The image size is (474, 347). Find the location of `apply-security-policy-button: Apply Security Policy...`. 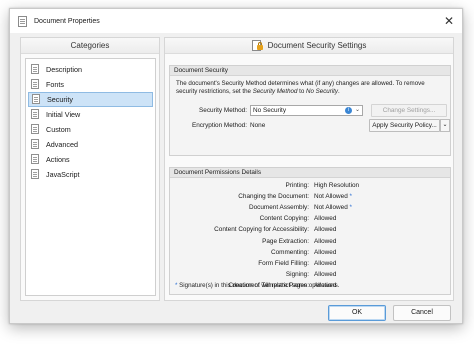

apply-security-policy-button: Apply Security Policy... is located at coordinates (404, 125).